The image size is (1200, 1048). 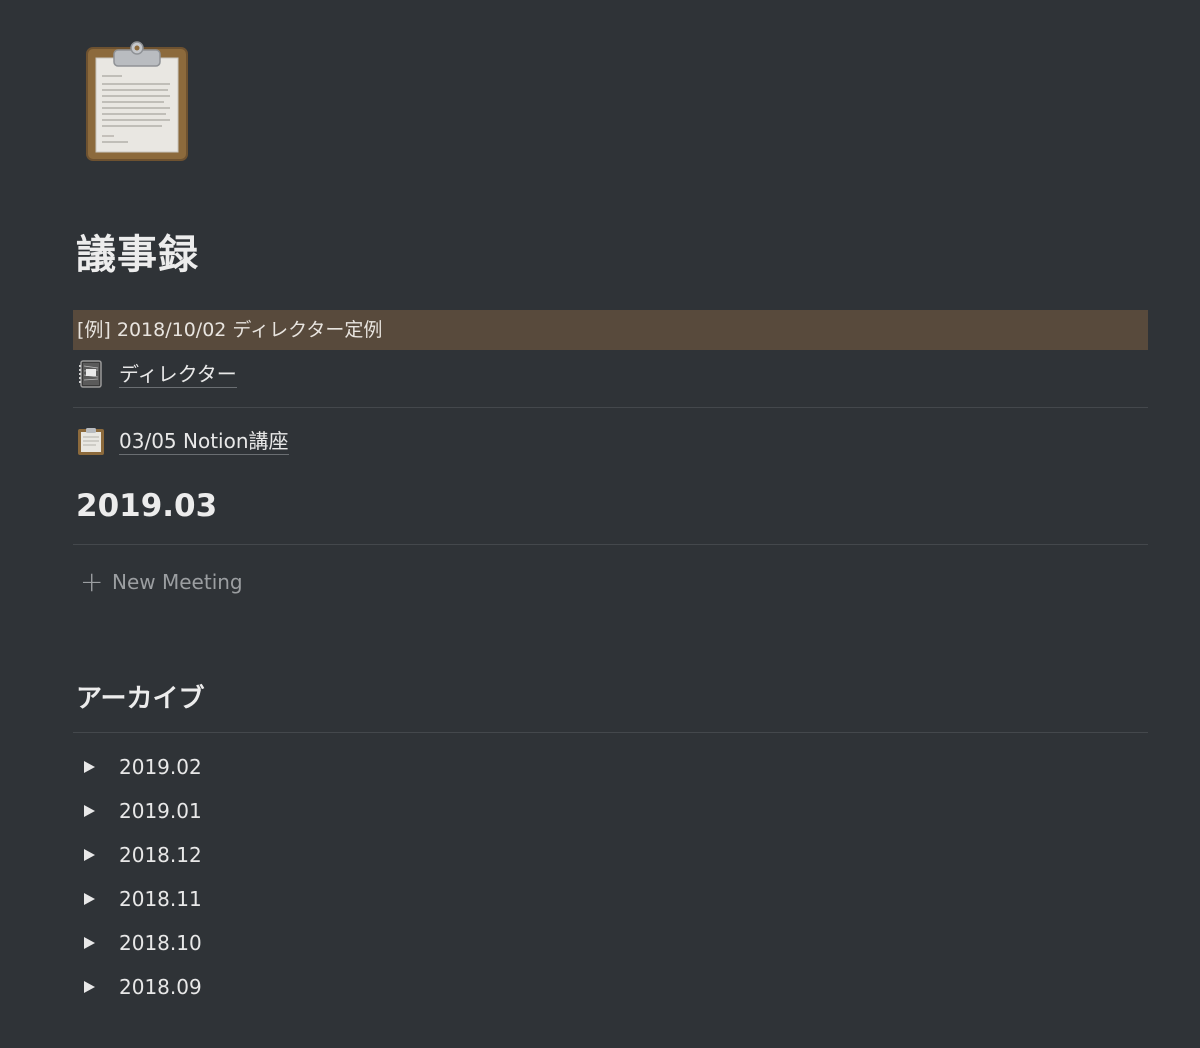 I want to click on toggle-item-2019-02: 2019.02, so click(x=143, y=767).